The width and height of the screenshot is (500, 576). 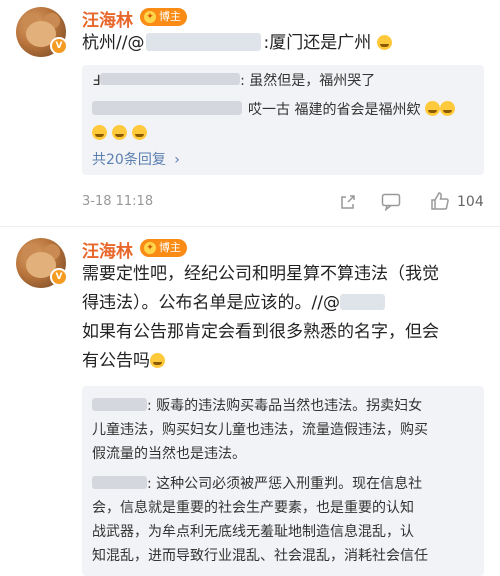 I want to click on comment-line: 如果有公告那肯定会看到很多熟悉的名字，但会, so click(x=260, y=332).